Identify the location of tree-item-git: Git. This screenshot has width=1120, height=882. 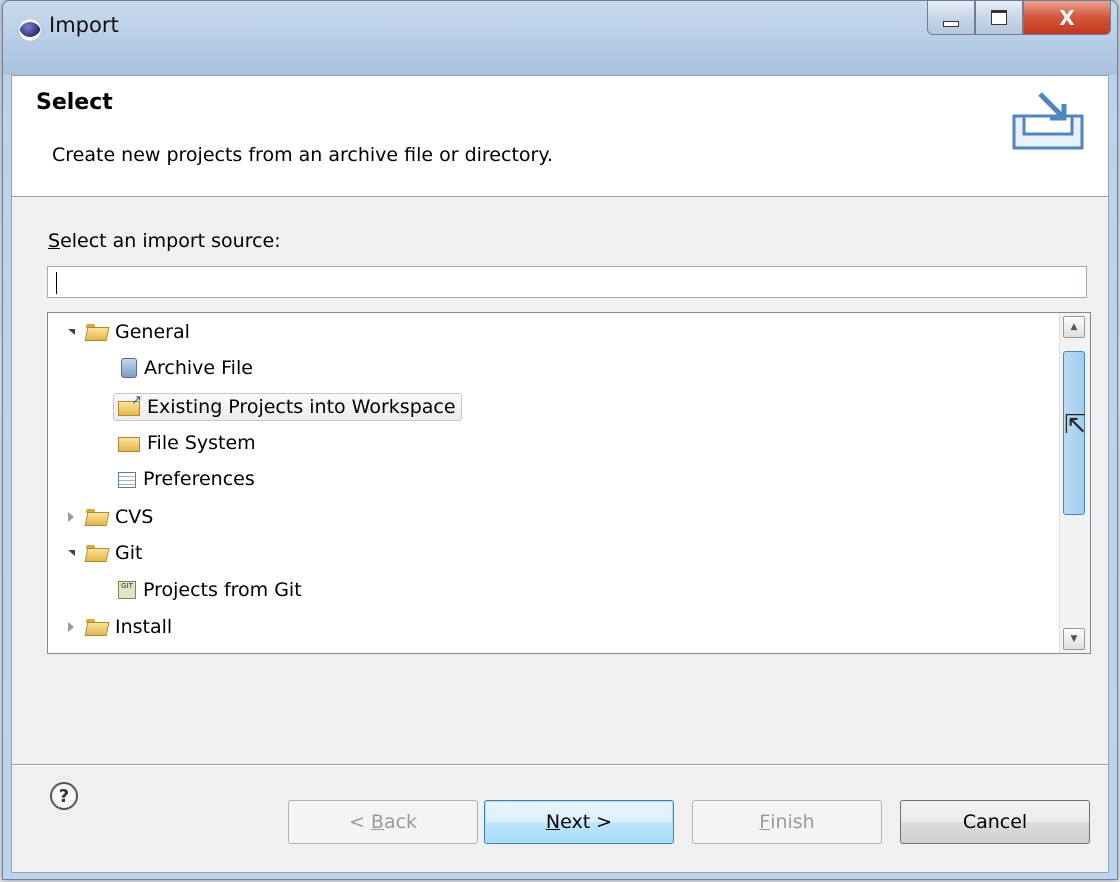
(103, 553).